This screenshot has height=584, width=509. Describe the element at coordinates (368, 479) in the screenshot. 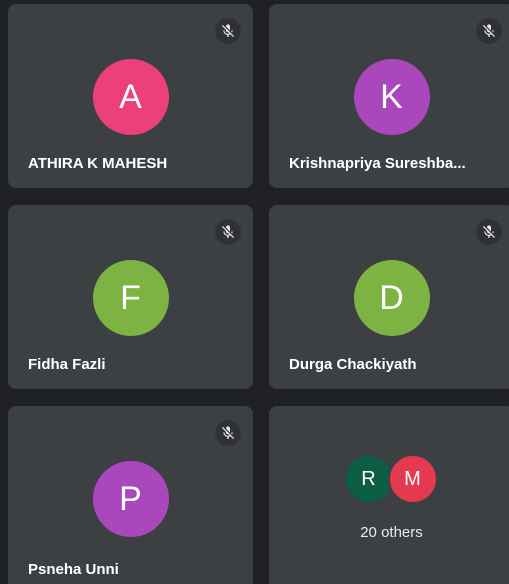

I see `avatar: R` at that location.